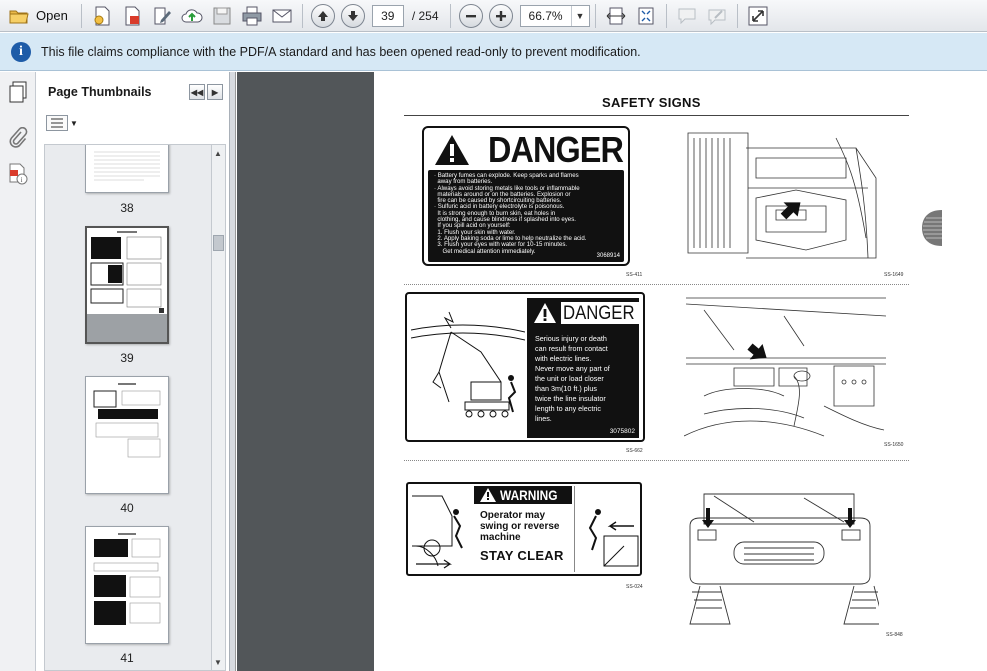 This screenshot has width=987, height=671. I want to click on figure-caption: SS-1650, so click(894, 445).